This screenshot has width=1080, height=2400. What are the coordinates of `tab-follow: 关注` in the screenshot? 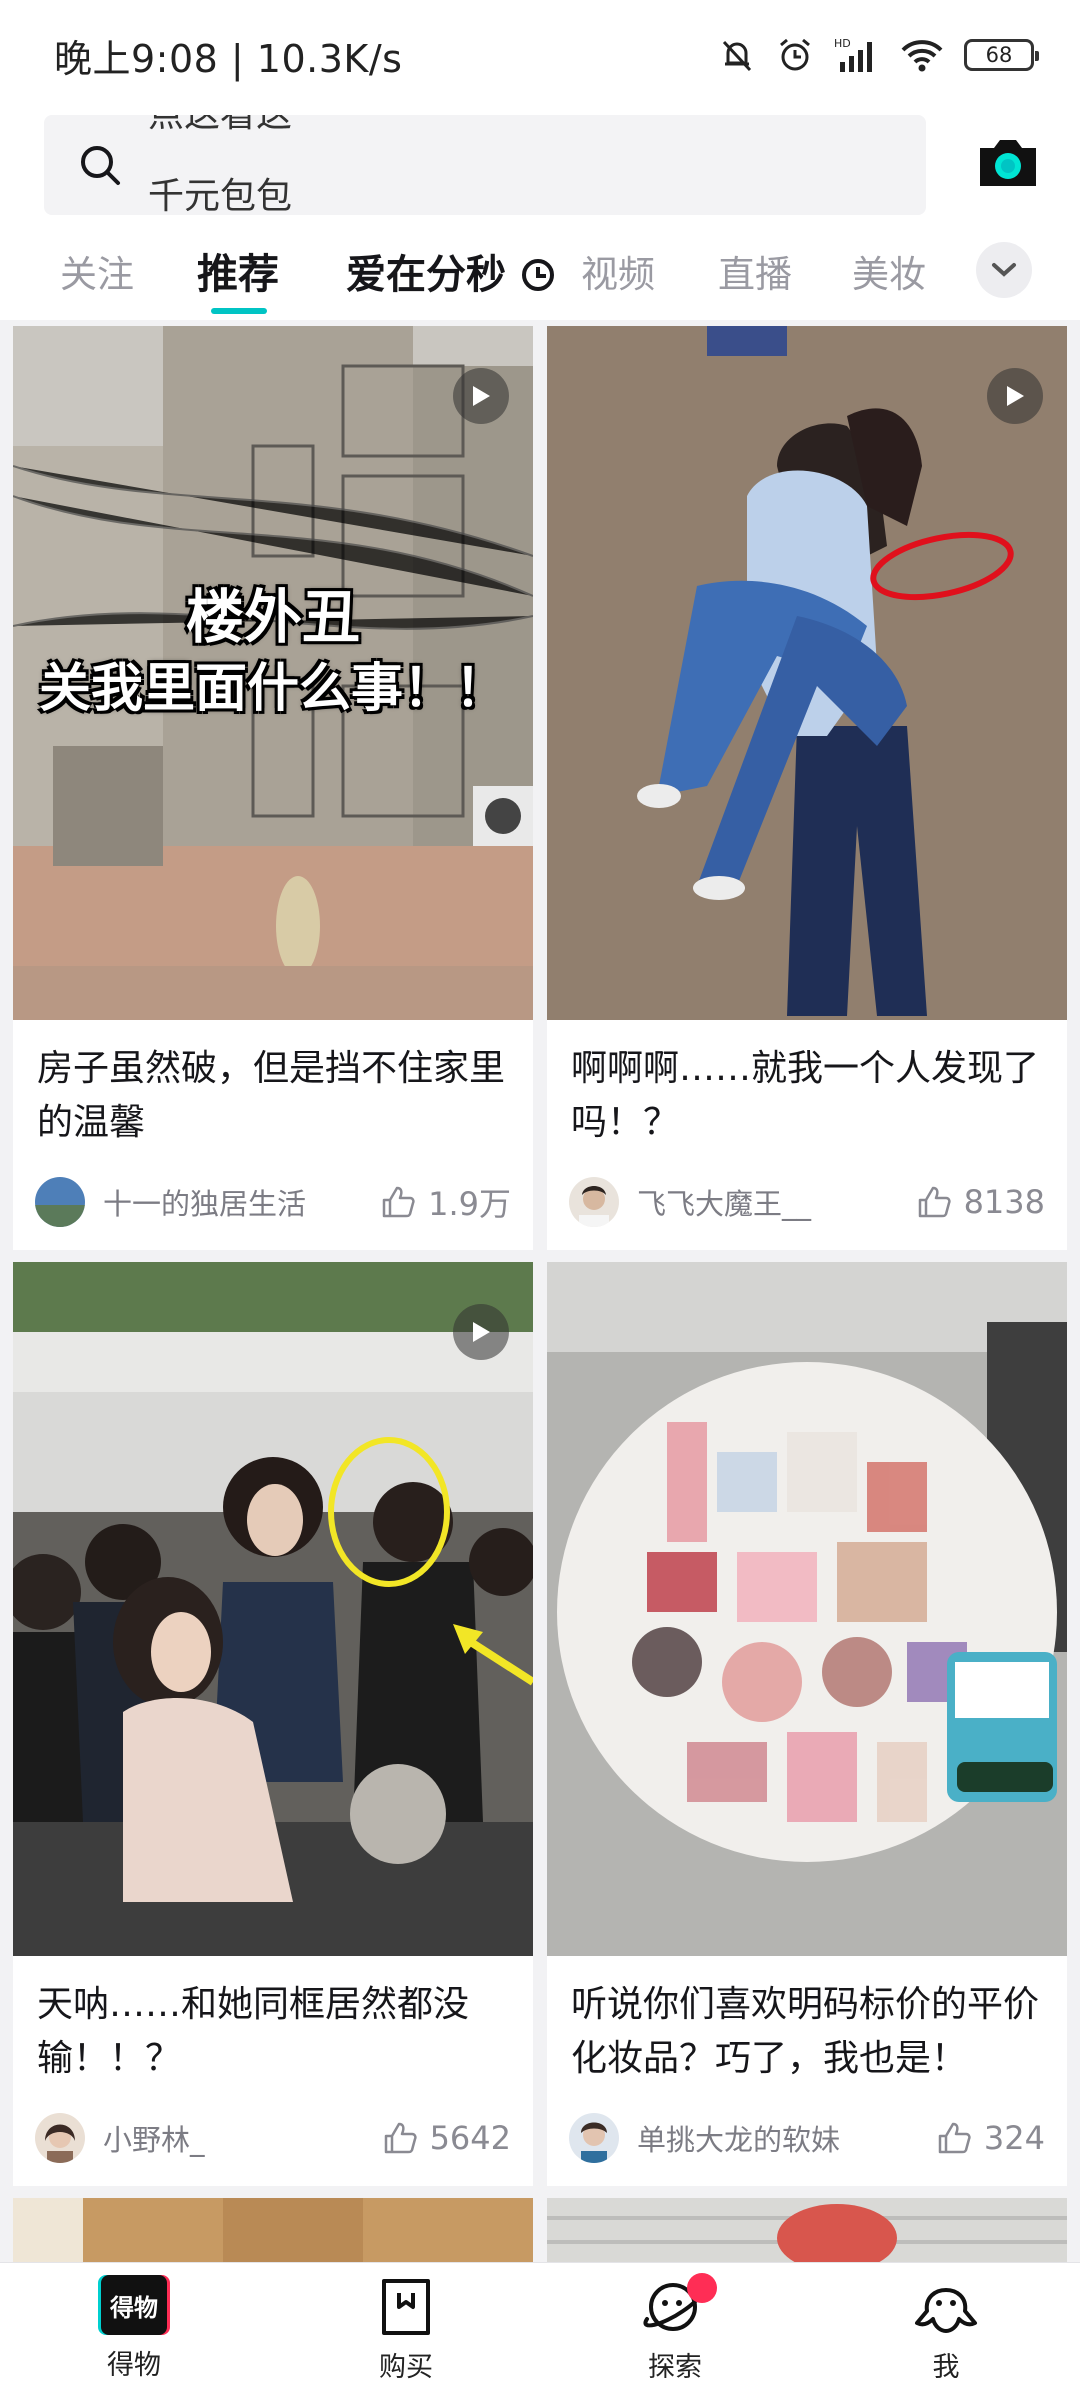 It's located at (97, 271).